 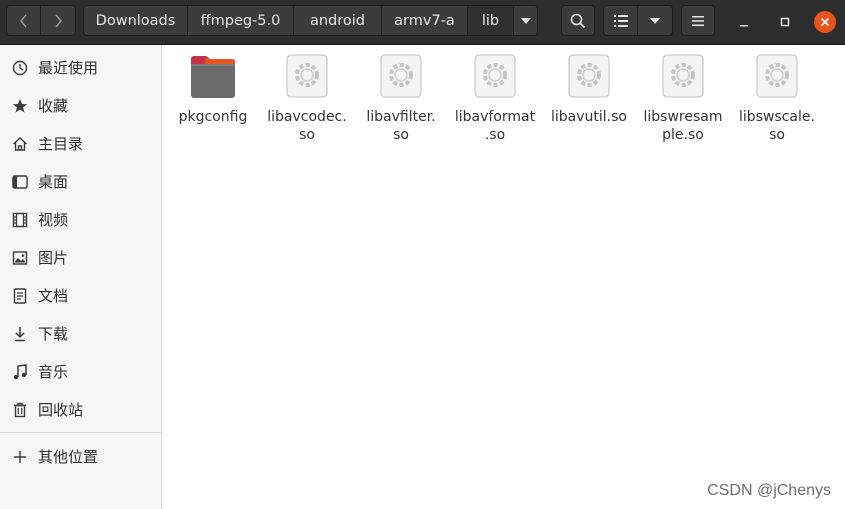 What do you see at coordinates (20, 68) in the screenshot?
I see `clock-icon` at bounding box center [20, 68].